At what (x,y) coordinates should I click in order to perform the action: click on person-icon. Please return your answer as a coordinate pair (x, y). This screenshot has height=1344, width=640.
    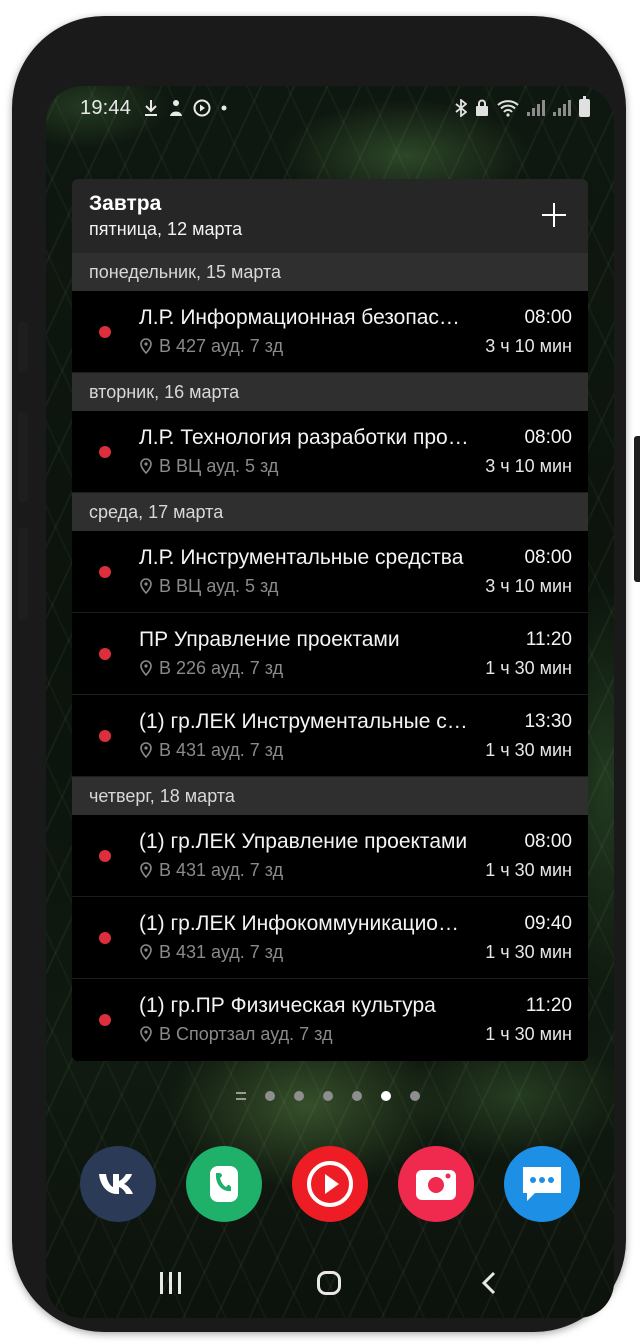
    Looking at the image, I should click on (176, 108).